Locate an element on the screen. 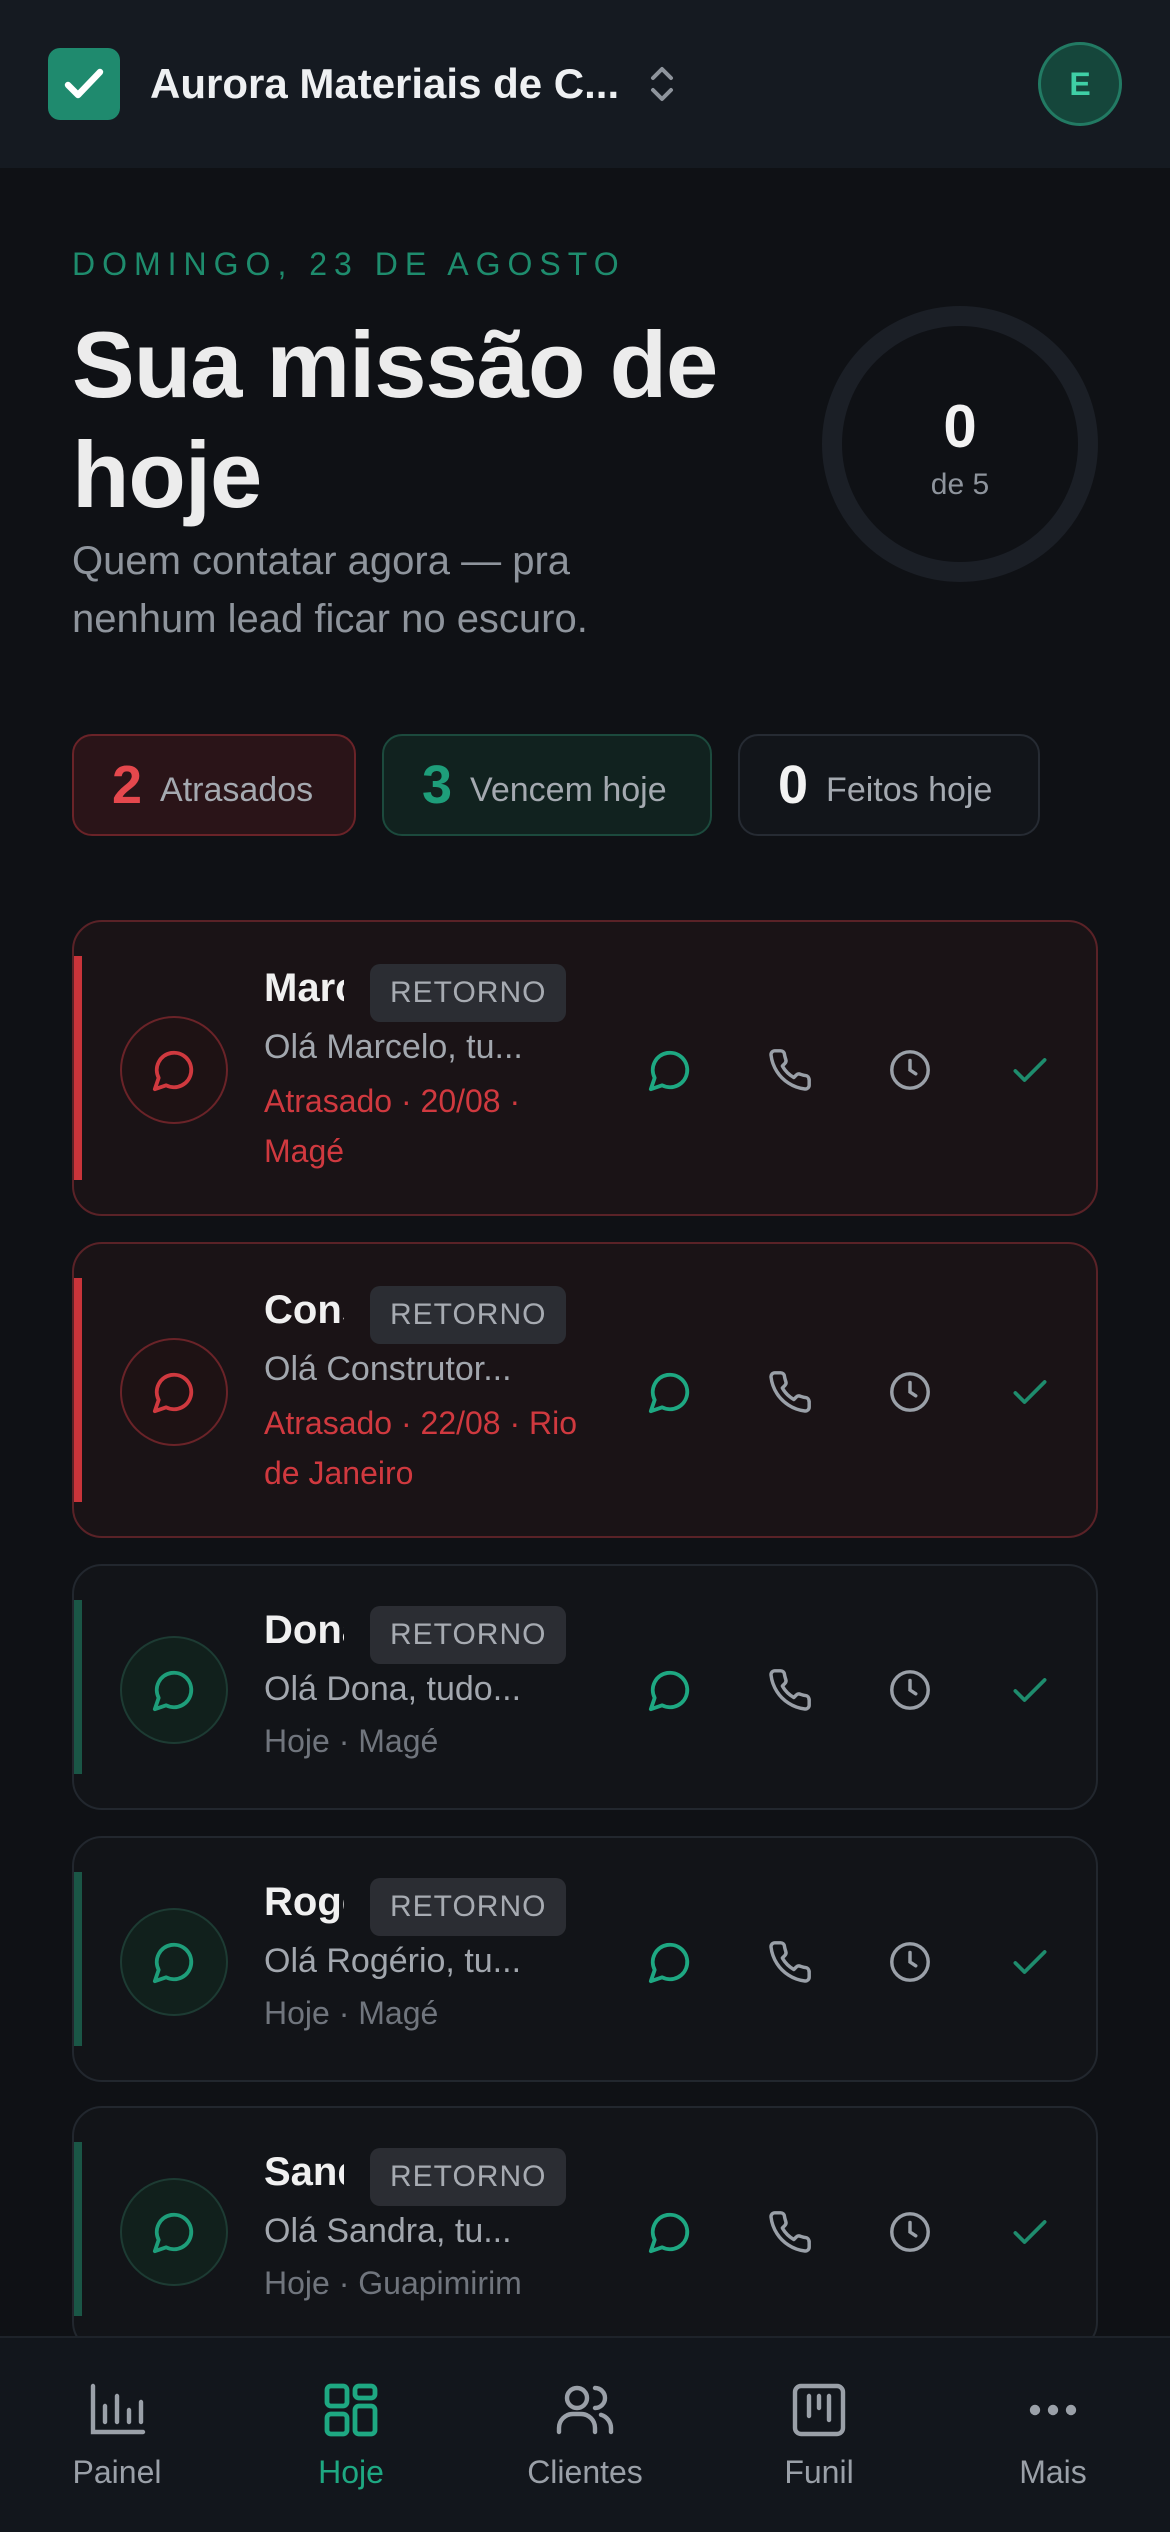  nav-label: Funil is located at coordinates (819, 2472).